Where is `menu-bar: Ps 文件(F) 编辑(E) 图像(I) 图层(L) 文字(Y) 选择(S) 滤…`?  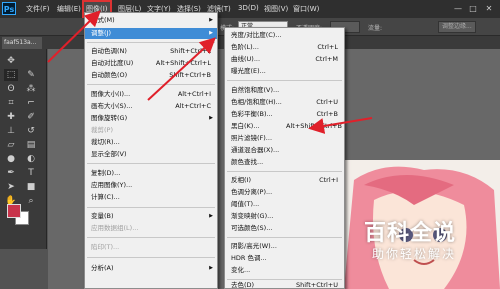
menu-bar: Ps 文件(F) 编辑(E) 图像(I) 图层(L) 文字(Y) 选择(S) 滤… is located at coordinates (250, 9).